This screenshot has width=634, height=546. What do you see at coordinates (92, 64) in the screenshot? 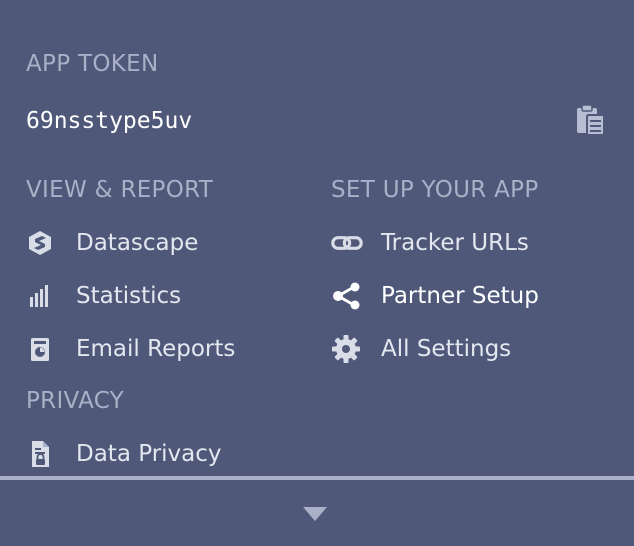
I see `app-token-heading: APP TOKEN` at bounding box center [92, 64].